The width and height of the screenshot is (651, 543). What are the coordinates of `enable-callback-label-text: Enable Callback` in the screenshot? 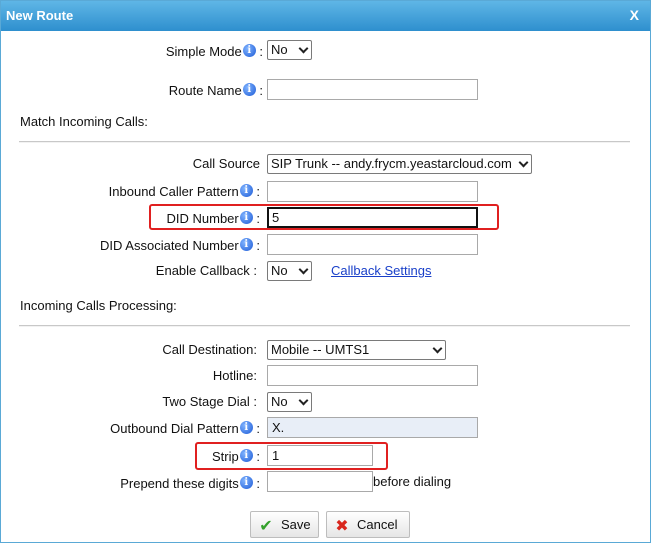 It's located at (202, 270).